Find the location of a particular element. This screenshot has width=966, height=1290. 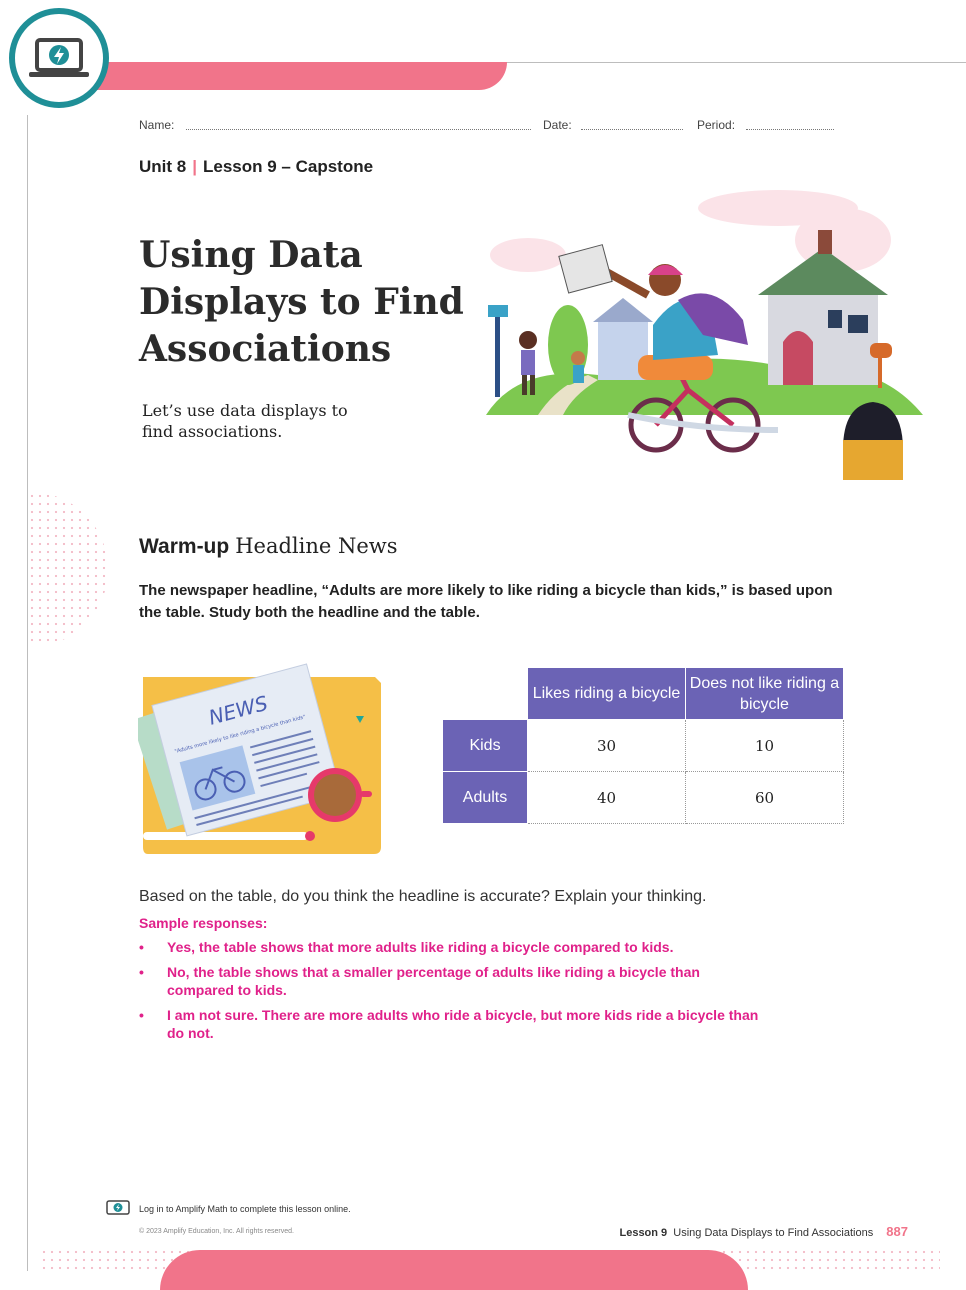

period-field is located at coordinates (790, 124).